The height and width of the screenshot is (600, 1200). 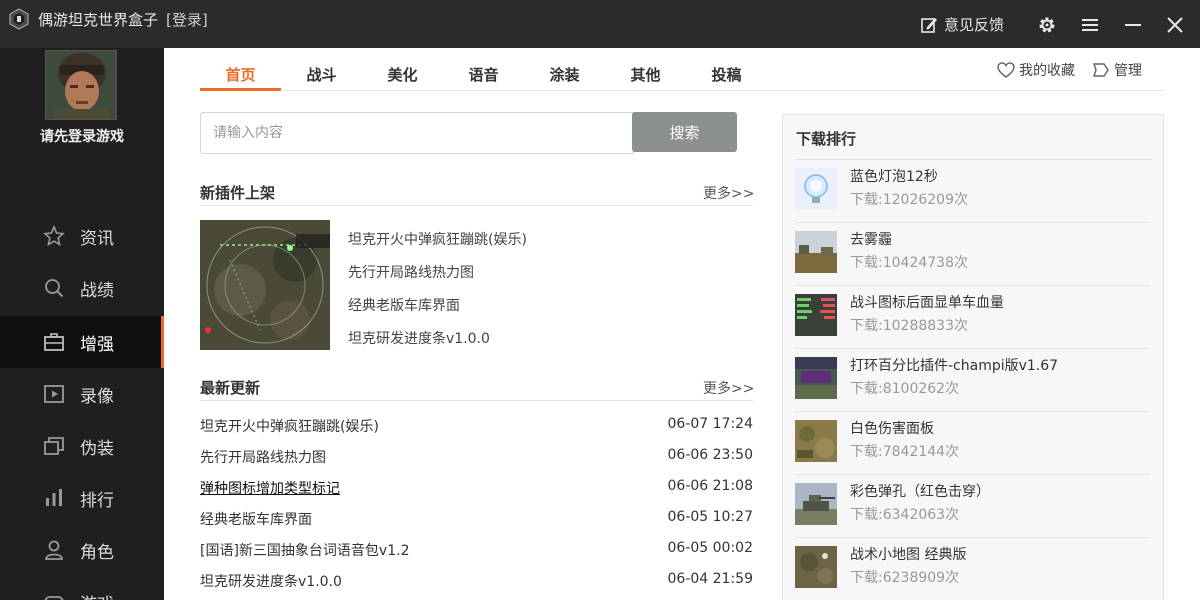 I want to click on latest-updates-title: 最新更新, so click(x=230, y=388).